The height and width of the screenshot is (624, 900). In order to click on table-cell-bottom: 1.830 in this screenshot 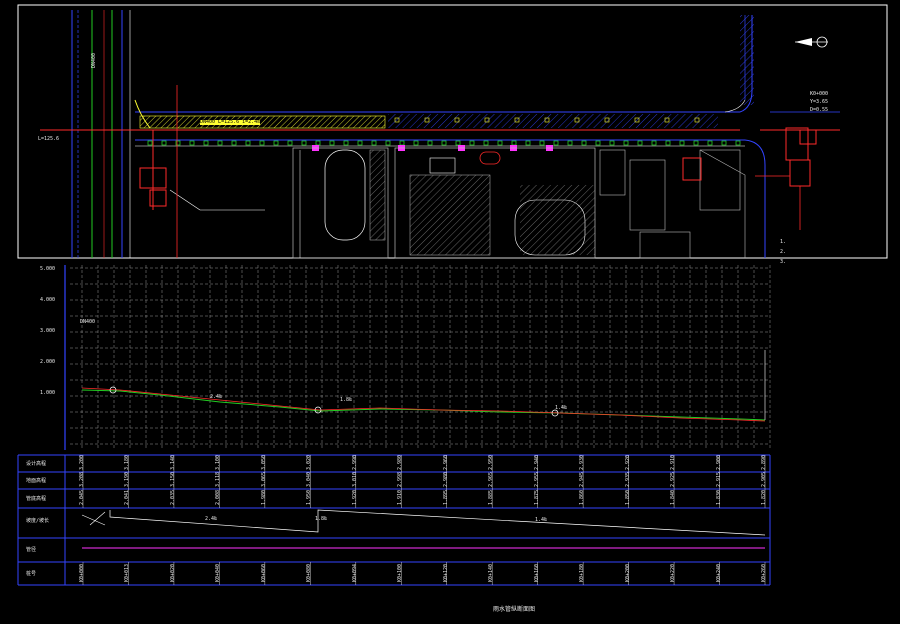, I will do `click(718, 497)`.